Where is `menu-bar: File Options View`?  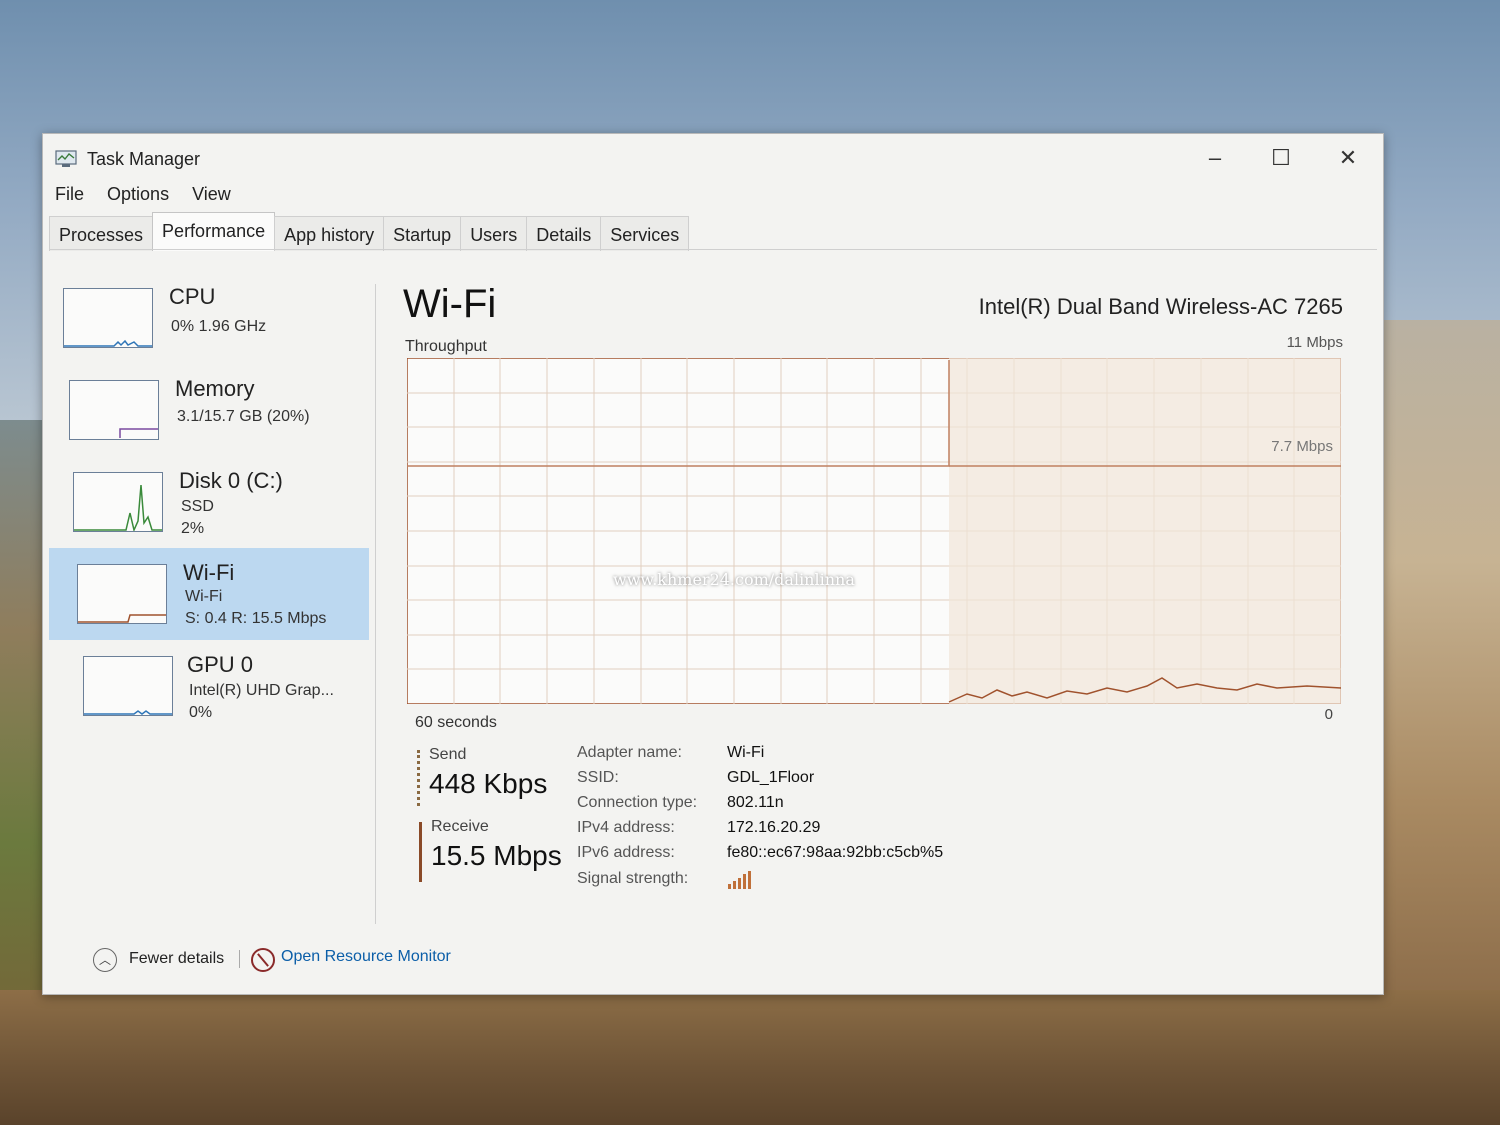
menu-bar: File Options View is located at coordinates (152, 197).